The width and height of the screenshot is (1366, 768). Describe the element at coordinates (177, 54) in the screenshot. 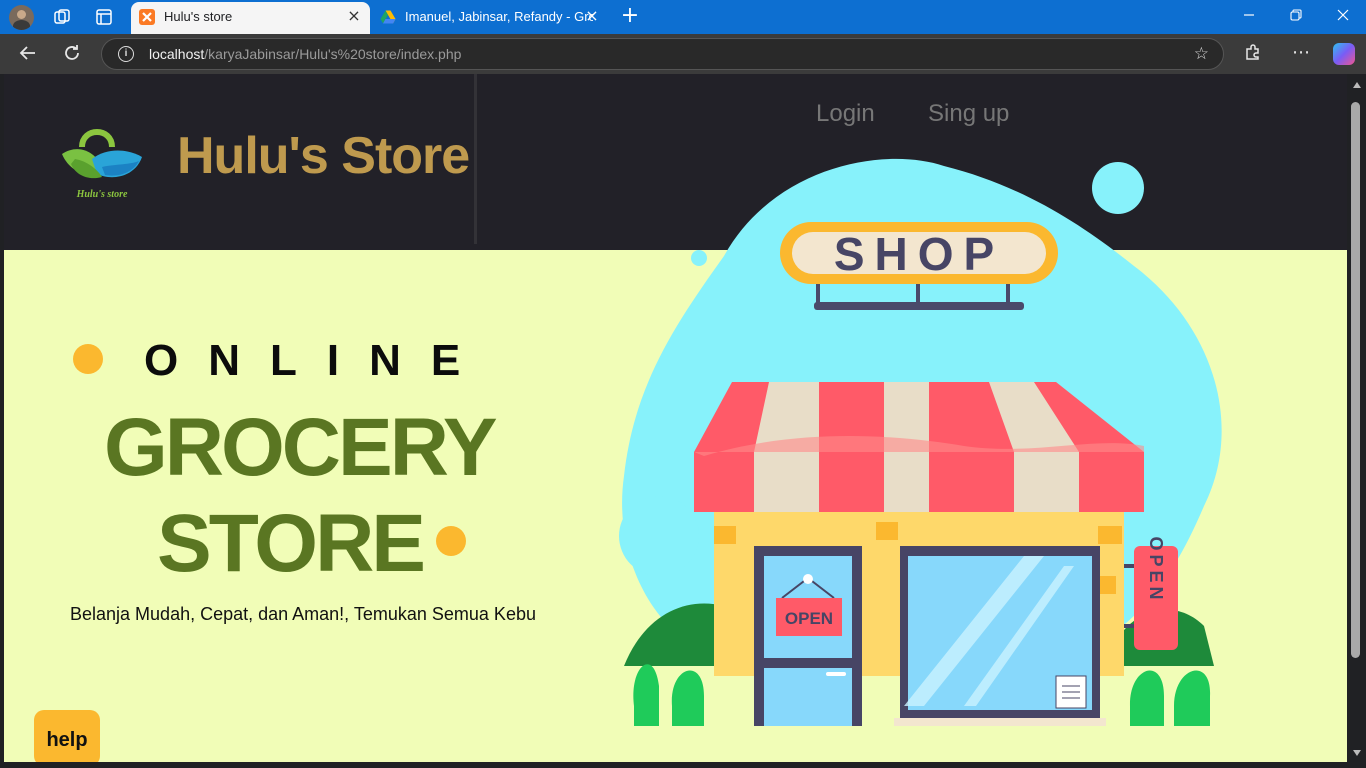

I see `url-host: localhost` at that location.